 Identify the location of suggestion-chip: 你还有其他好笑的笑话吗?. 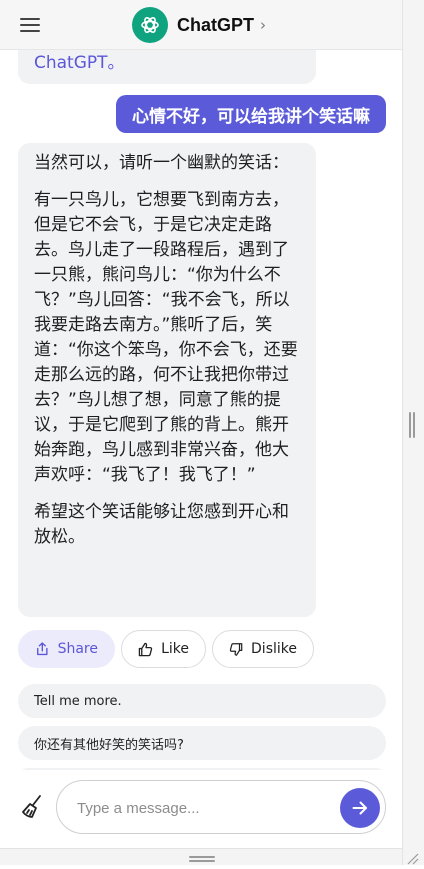
(202, 743).